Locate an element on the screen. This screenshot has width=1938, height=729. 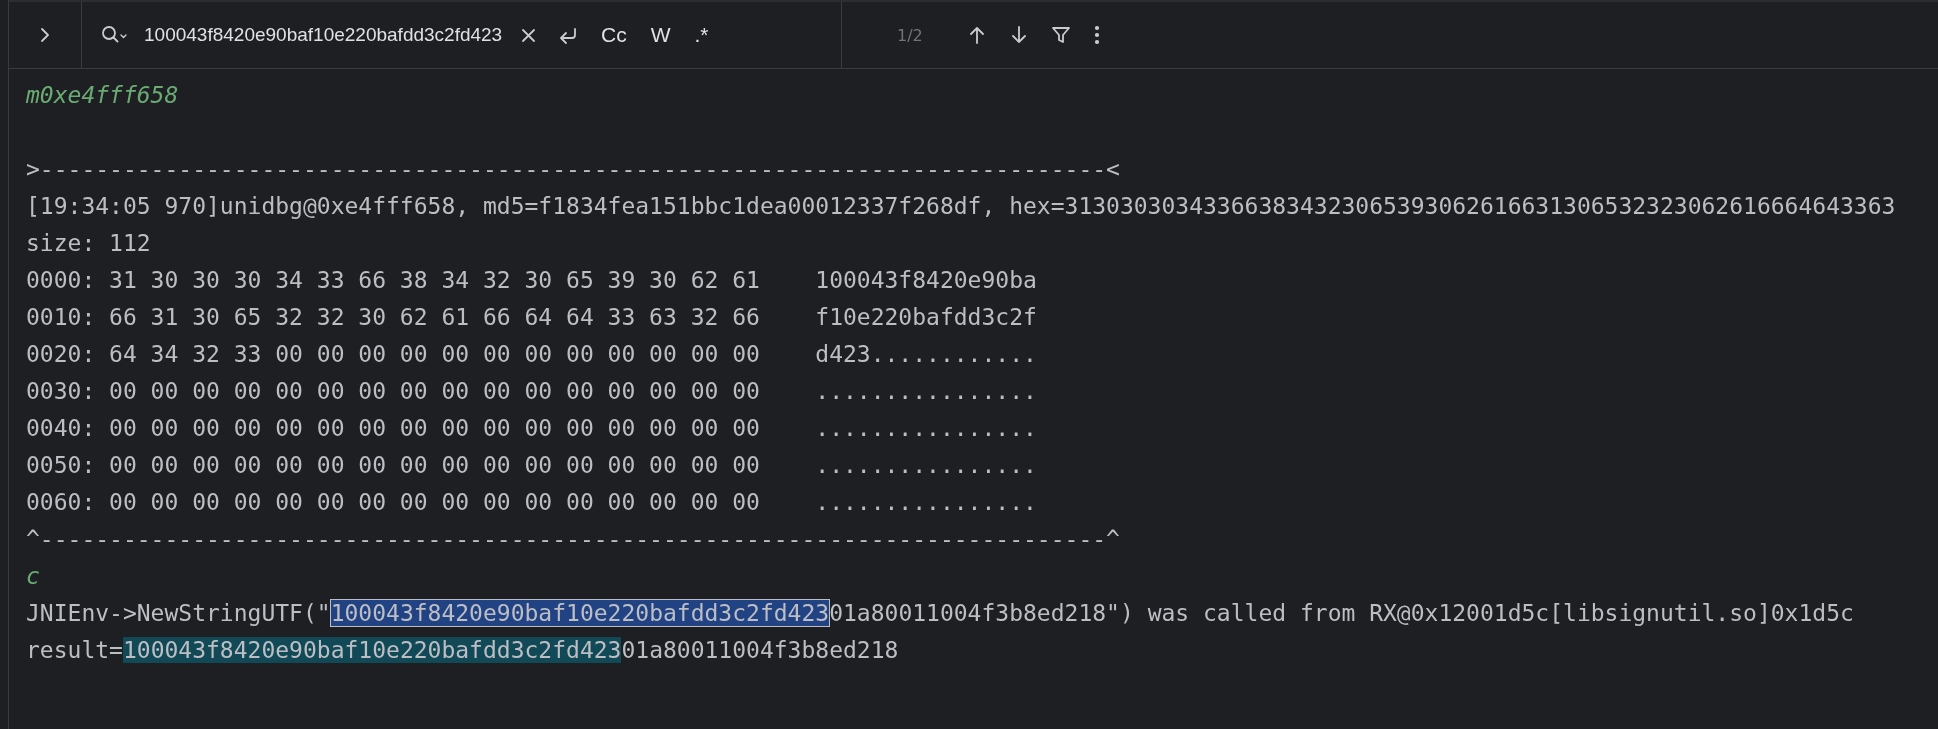
console-line: size: 112 is located at coordinates (88, 243).